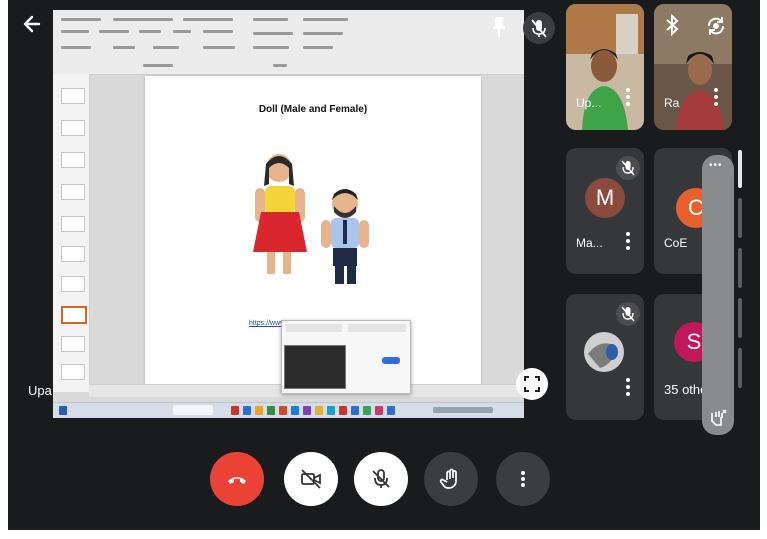  Describe the element at coordinates (448, 478) in the screenshot. I see `hand-icon` at that location.